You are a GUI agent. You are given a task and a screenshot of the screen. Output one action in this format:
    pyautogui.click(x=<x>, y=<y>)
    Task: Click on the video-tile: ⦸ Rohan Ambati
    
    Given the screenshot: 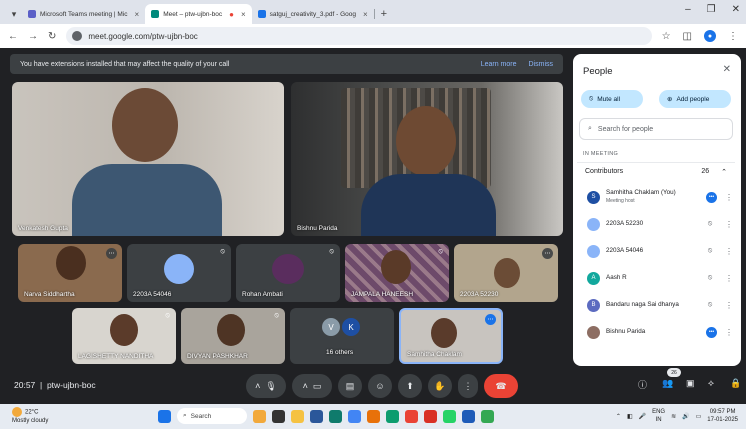 What is the action you would take?
    pyautogui.click(x=288, y=273)
    